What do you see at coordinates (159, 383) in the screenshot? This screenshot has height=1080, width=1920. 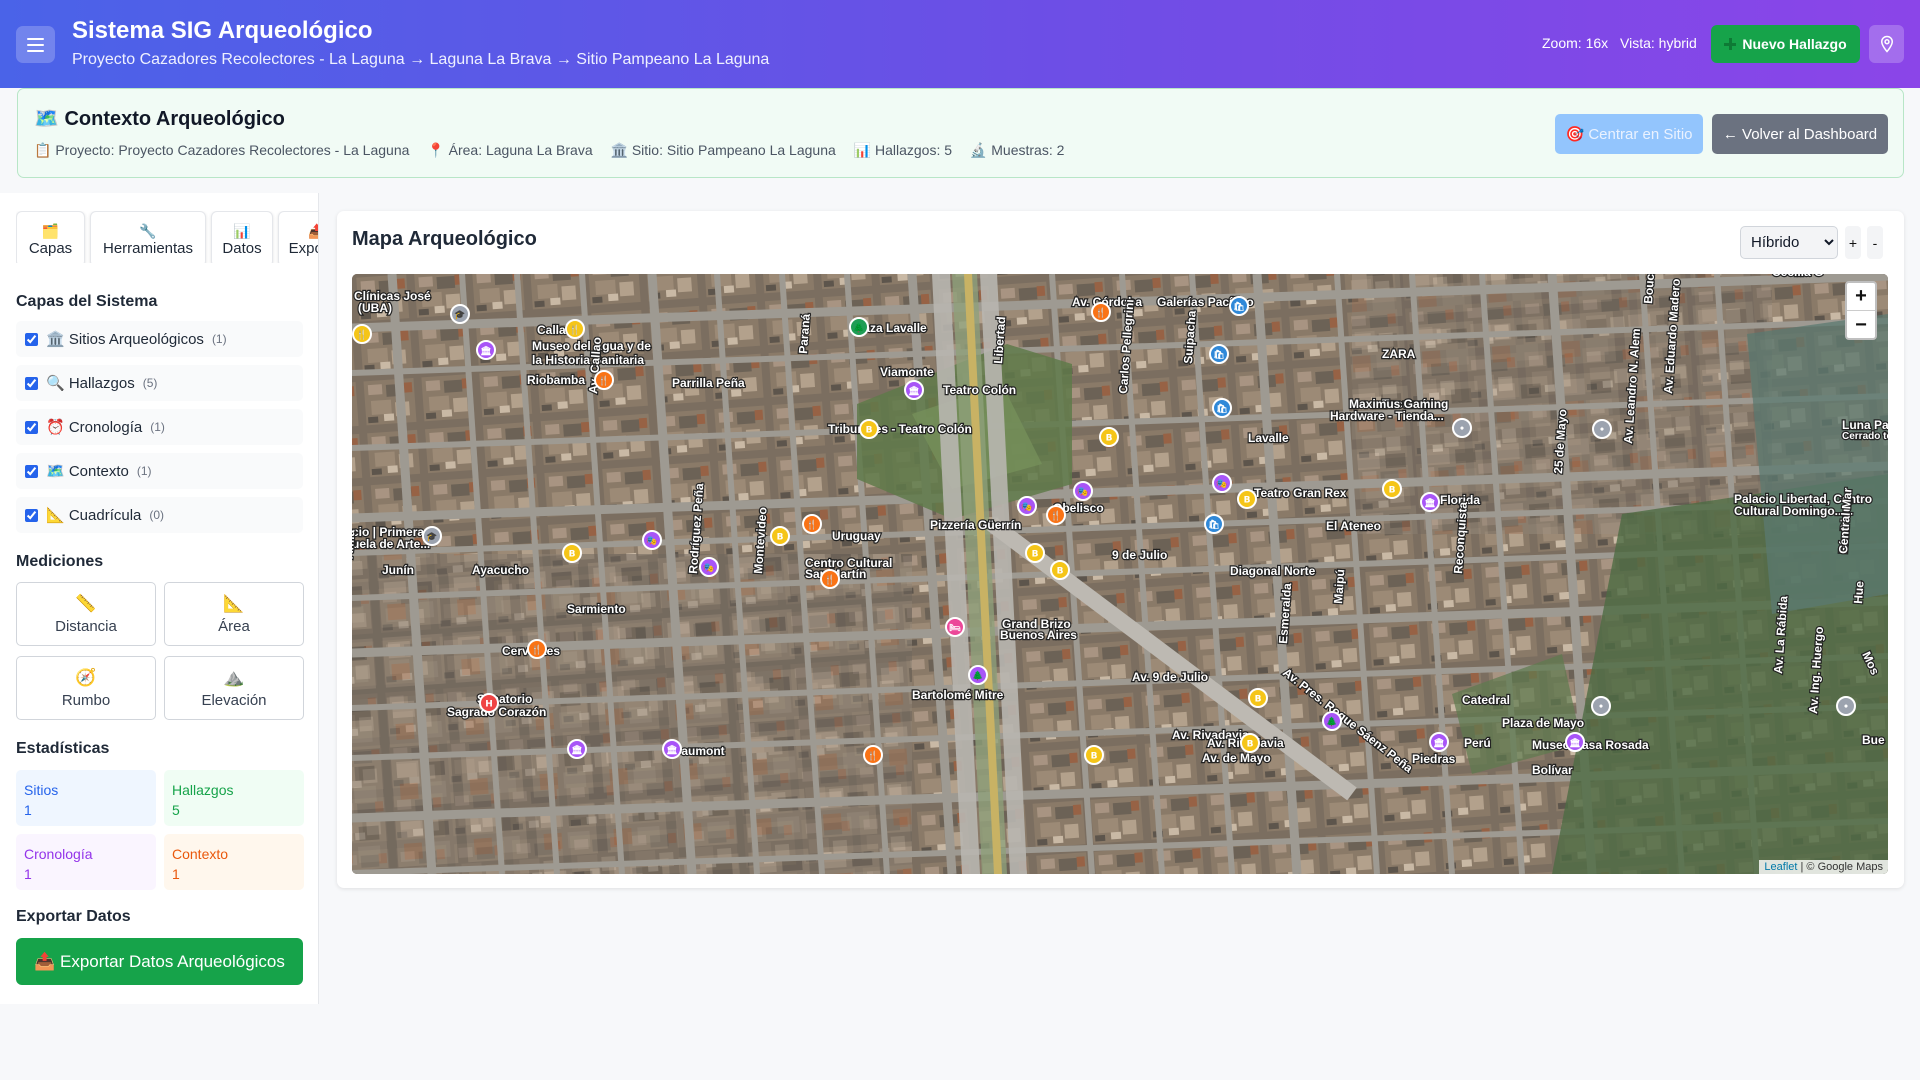 I see `layer-findings: 🔍 Hallazgos (5)` at bounding box center [159, 383].